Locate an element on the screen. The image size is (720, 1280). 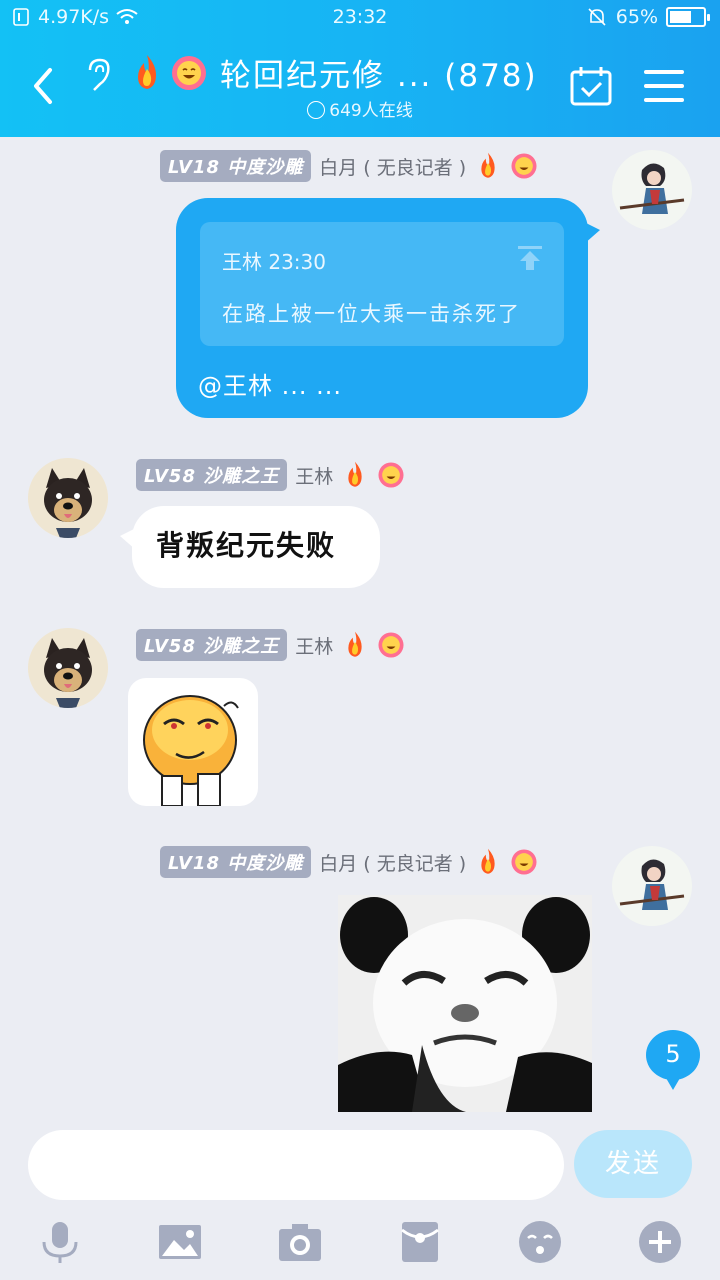
unread-badge: 5 is located at coordinates (673, 1060).